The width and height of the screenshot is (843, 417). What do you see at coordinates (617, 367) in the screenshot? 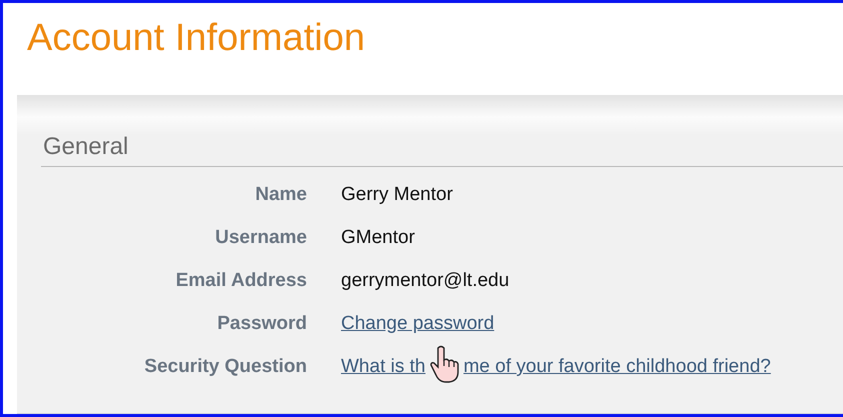
I see `security-question-link: me of your favorite childhood friend?` at bounding box center [617, 367].